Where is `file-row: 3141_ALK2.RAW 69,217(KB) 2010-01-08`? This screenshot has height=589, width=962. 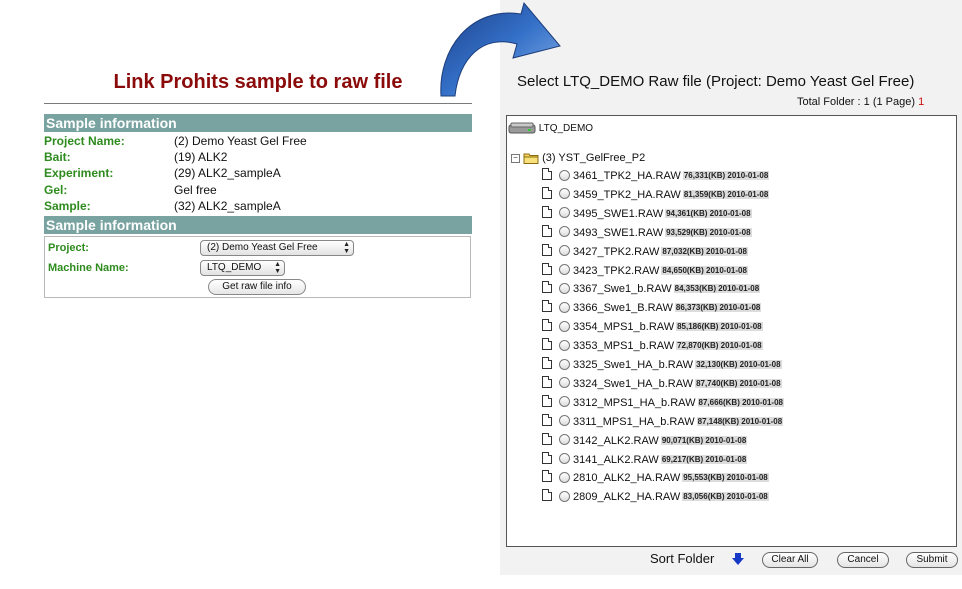 file-row: 3141_ALK2.RAW 69,217(KB) 2010-01-08 is located at coordinates (645, 460).